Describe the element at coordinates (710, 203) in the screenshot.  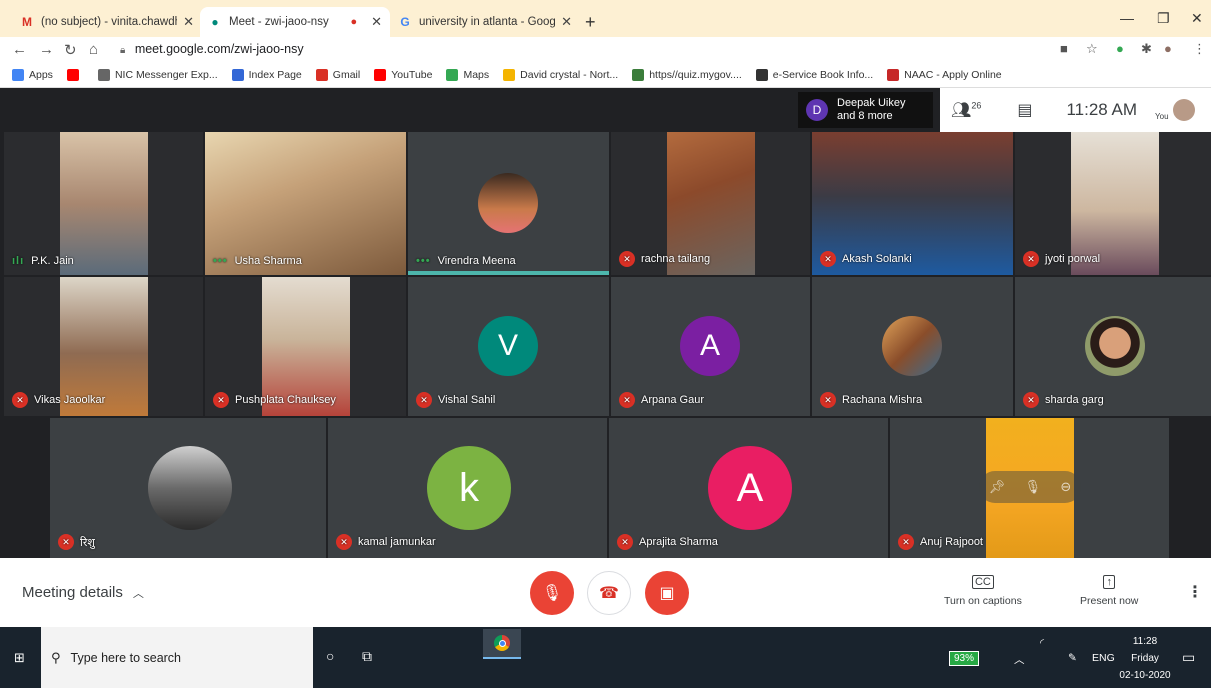
I see `participant-tile: ✕ rachna tailang` at that location.